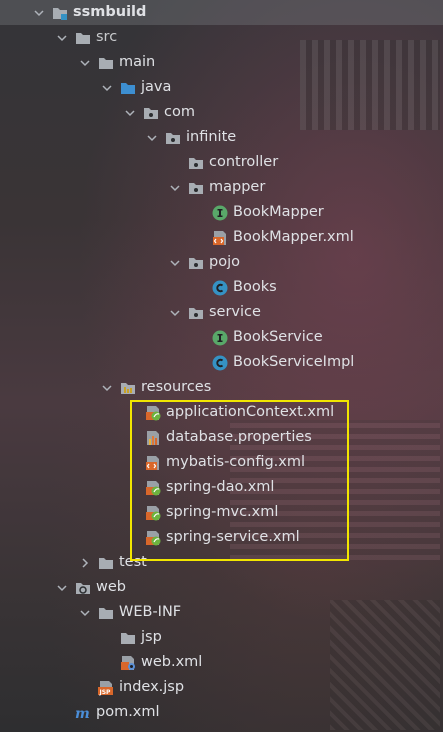 This screenshot has width=443, height=732. What do you see at coordinates (153, 438) in the screenshot?
I see `properties-file-icon` at bounding box center [153, 438].